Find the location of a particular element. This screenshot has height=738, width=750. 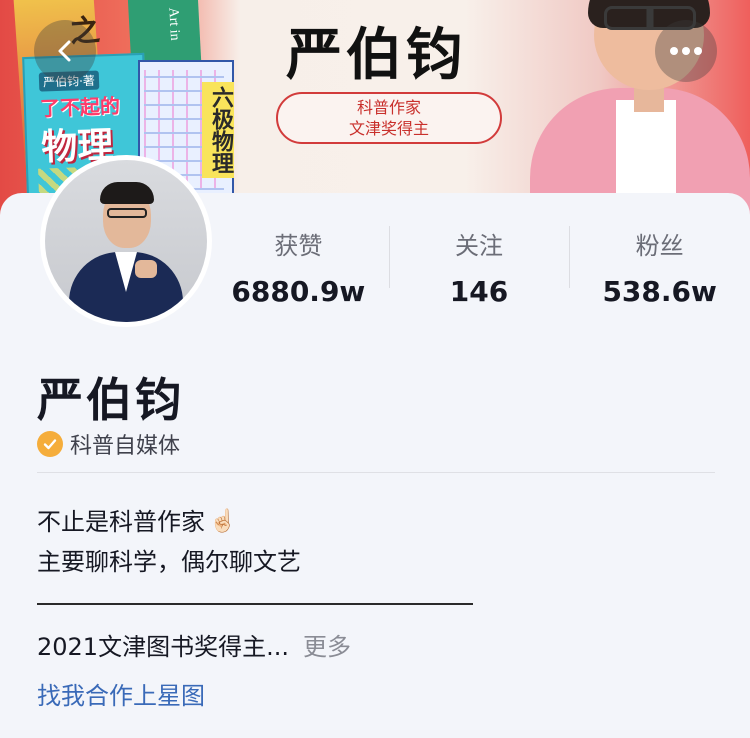

more-link: 更多 is located at coordinates (327, 644).